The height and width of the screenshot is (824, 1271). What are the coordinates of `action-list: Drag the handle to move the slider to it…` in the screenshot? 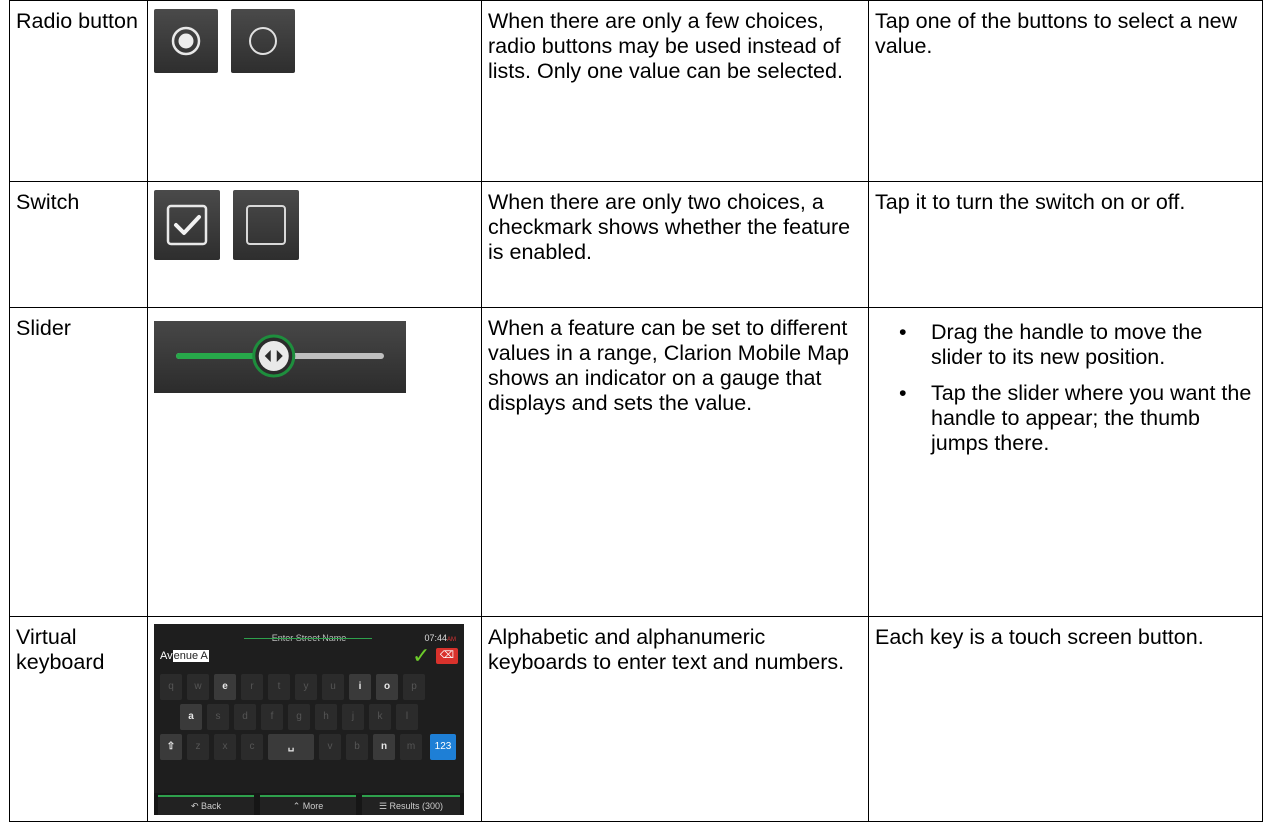 It's located at (1065, 388).